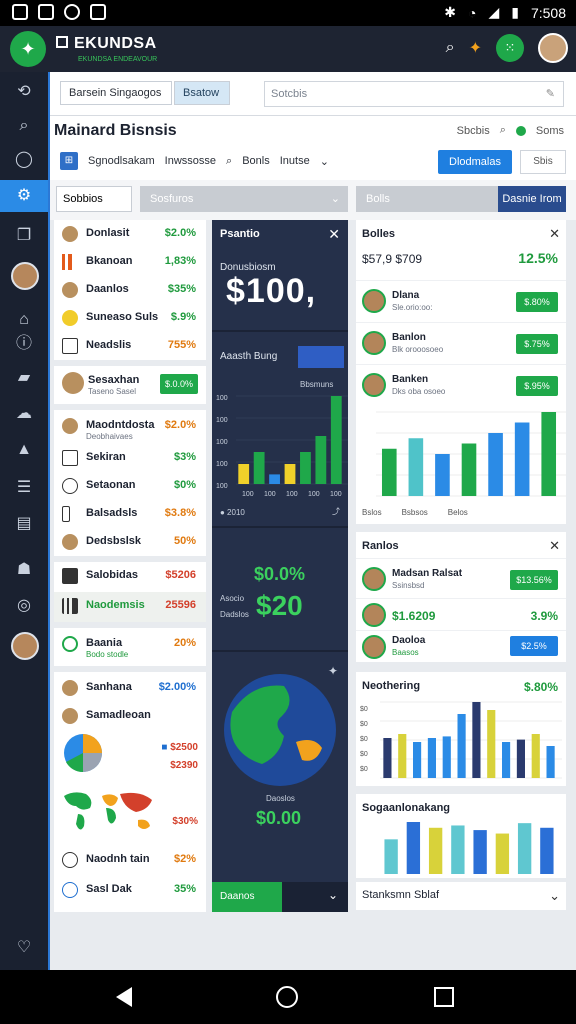 The height and width of the screenshot is (1024, 576). Describe the element at coordinates (444, 997) in the screenshot. I see `recents-icon` at that location.